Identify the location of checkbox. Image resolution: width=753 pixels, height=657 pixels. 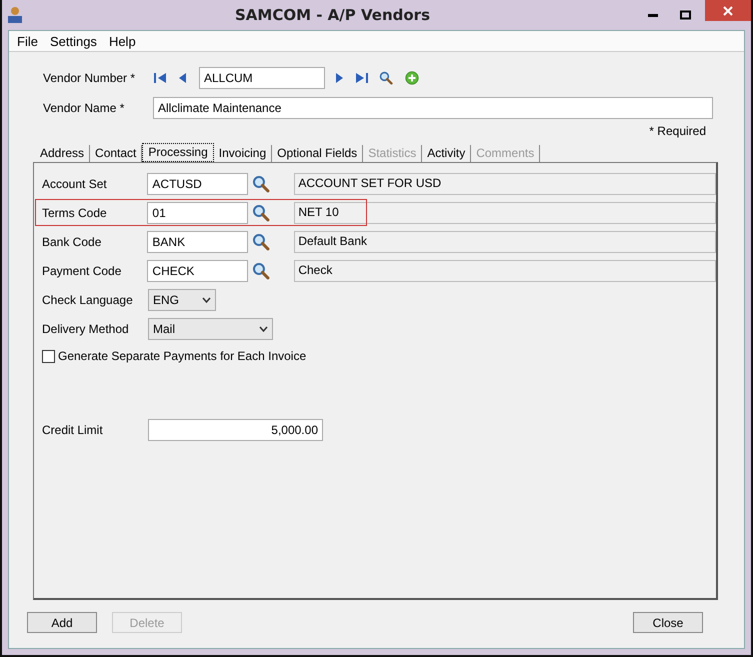
(48, 356).